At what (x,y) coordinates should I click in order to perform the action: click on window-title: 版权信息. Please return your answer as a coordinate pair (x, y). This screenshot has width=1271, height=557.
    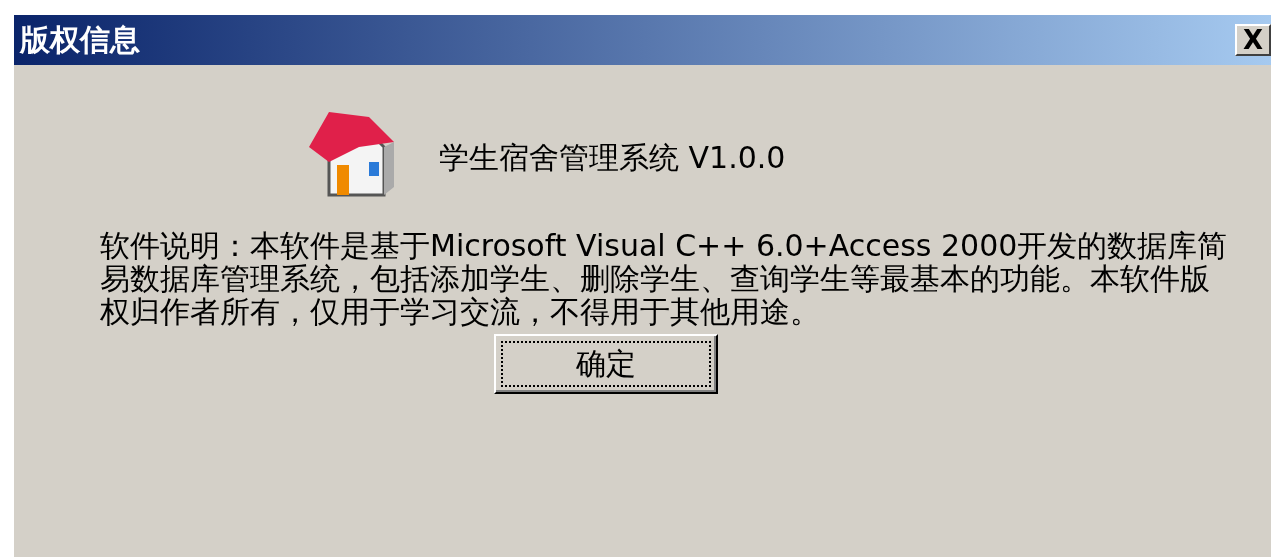
    Looking at the image, I should click on (80, 40).